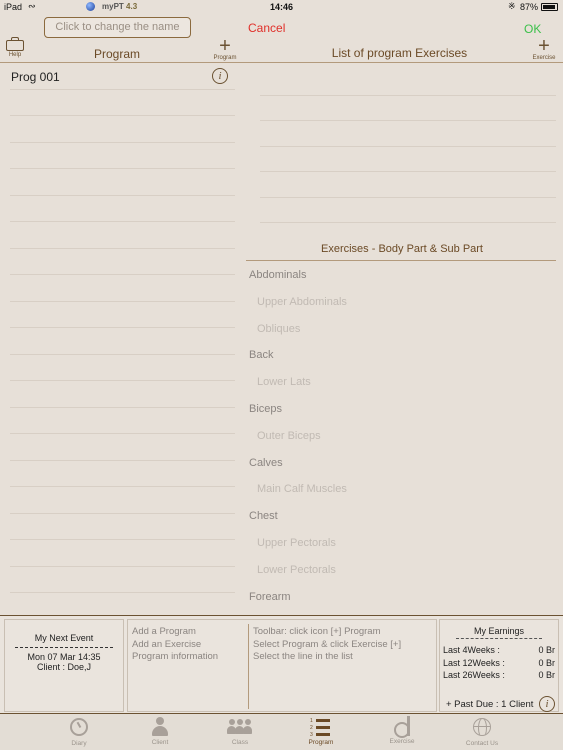 The image size is (563, 750). I want to click on help-button: Help, so click(15, 47).